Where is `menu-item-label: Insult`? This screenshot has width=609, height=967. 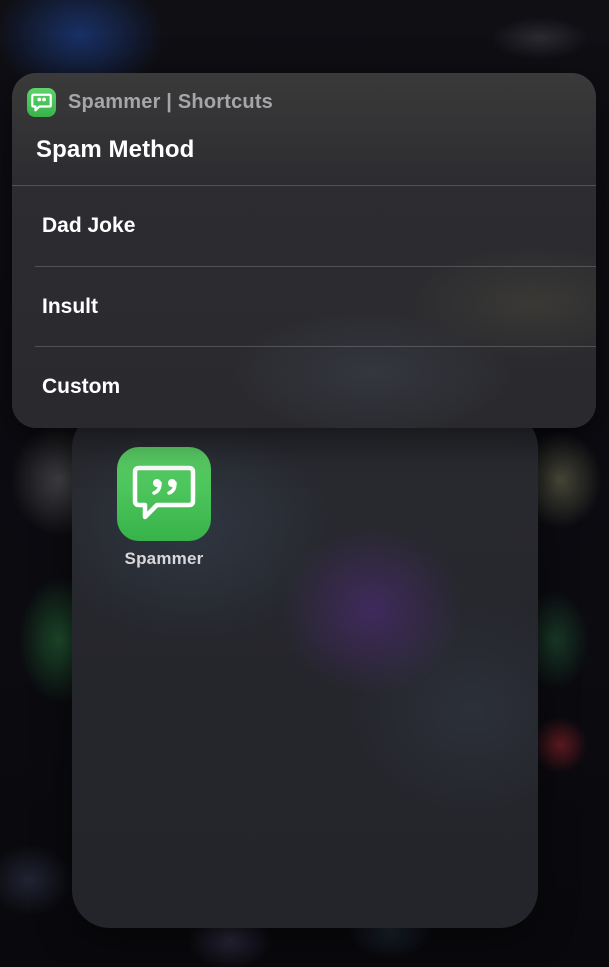 menu-item-label: Insult is located at coordinates (70, 306).